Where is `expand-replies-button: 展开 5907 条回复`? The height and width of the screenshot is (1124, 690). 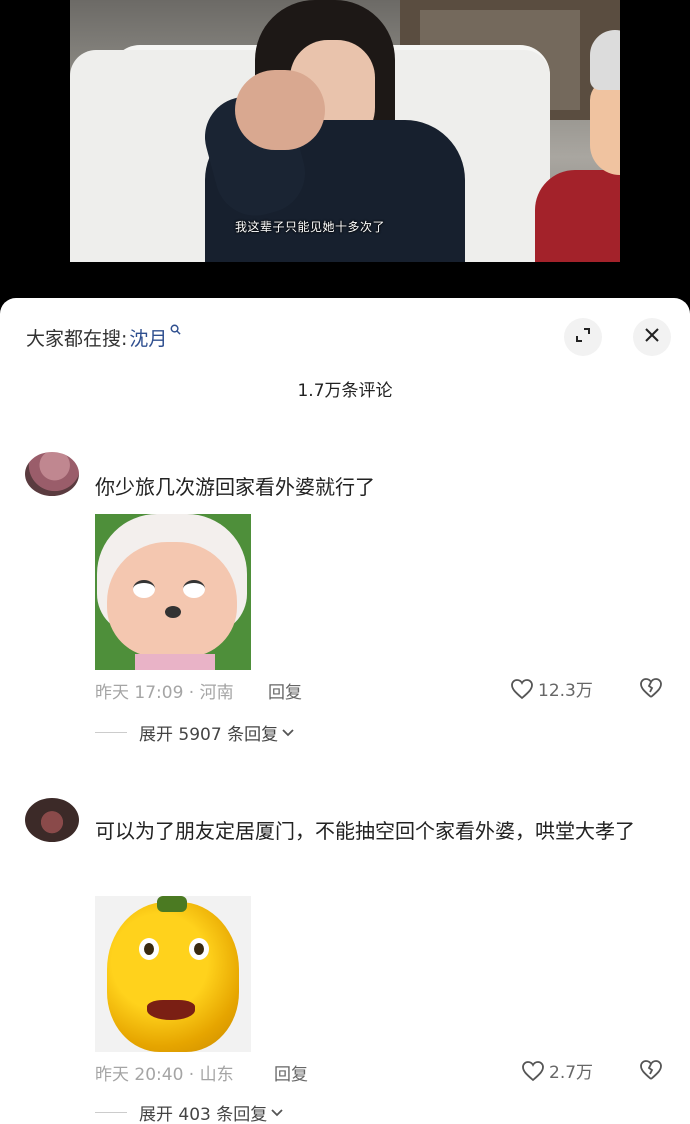
expand-replies-button: 展开 5907 条回复 is located at coordinates (194, 732).